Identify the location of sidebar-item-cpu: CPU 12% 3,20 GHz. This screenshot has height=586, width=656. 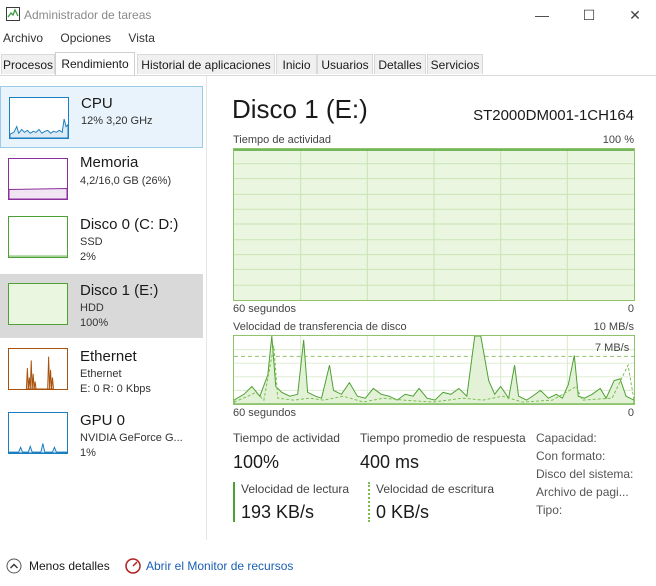
(101, 117).